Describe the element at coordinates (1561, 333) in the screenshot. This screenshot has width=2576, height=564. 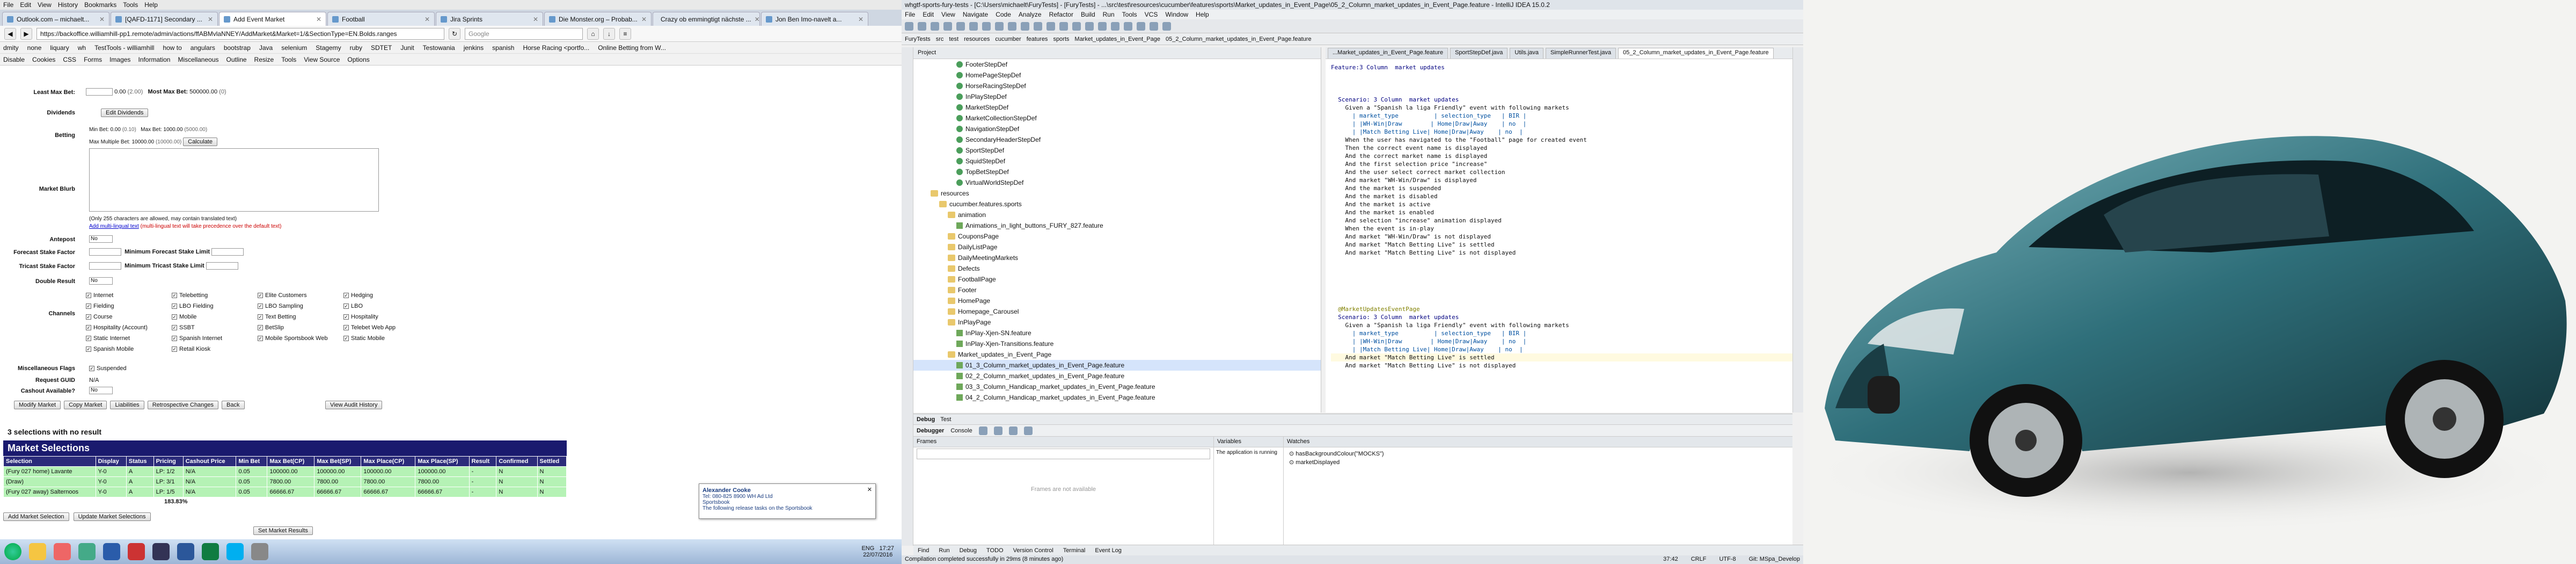
I see `code-line: | market_type | selection_type | BIR |` at that location.